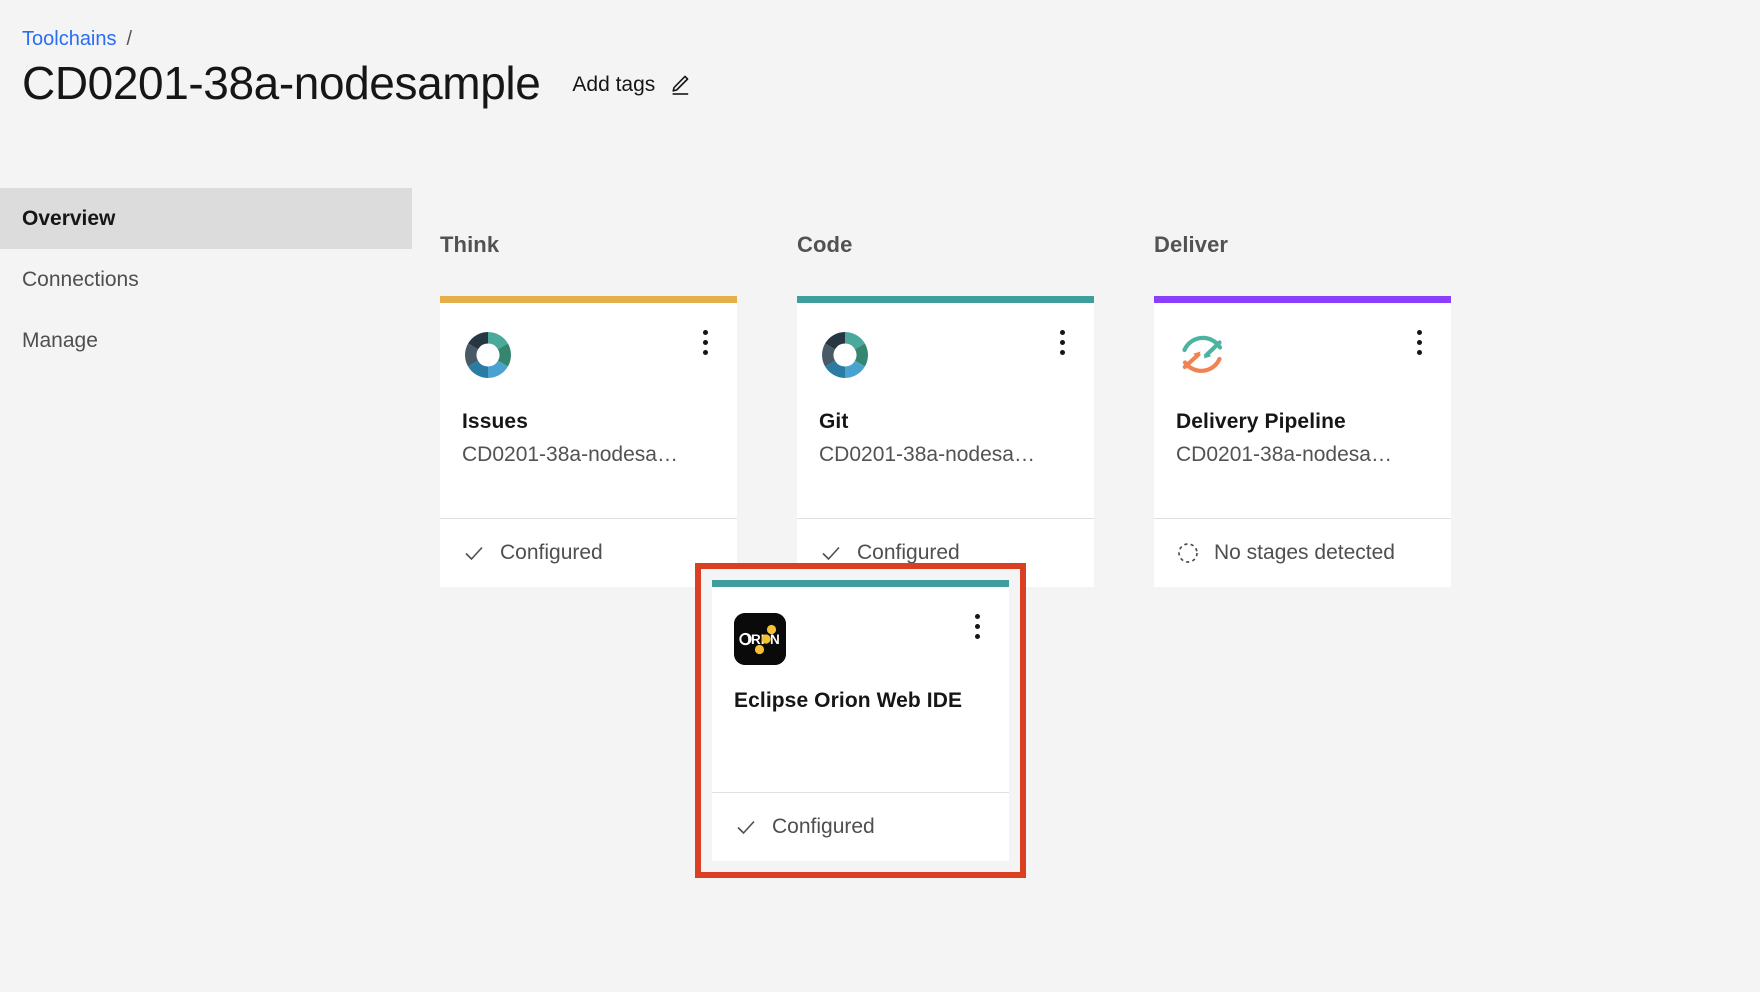 Image resolution: width=1760 pixels, height=992 pixels. Describe the element at coordinates (206, 340) in the screenshot. I see `sidebar-item-manage: Manage` at that location.